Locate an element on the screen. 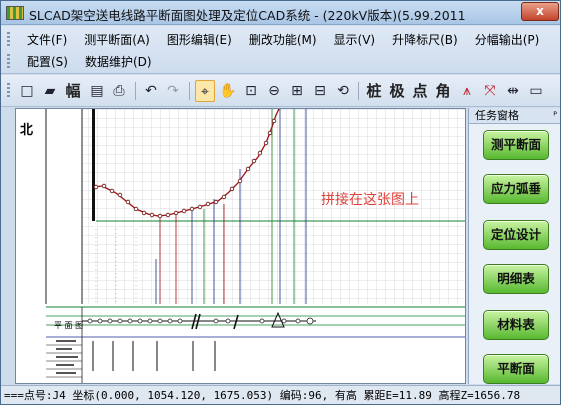  task-plan-section-button: 平断面 is located at coordinates (516, 369).